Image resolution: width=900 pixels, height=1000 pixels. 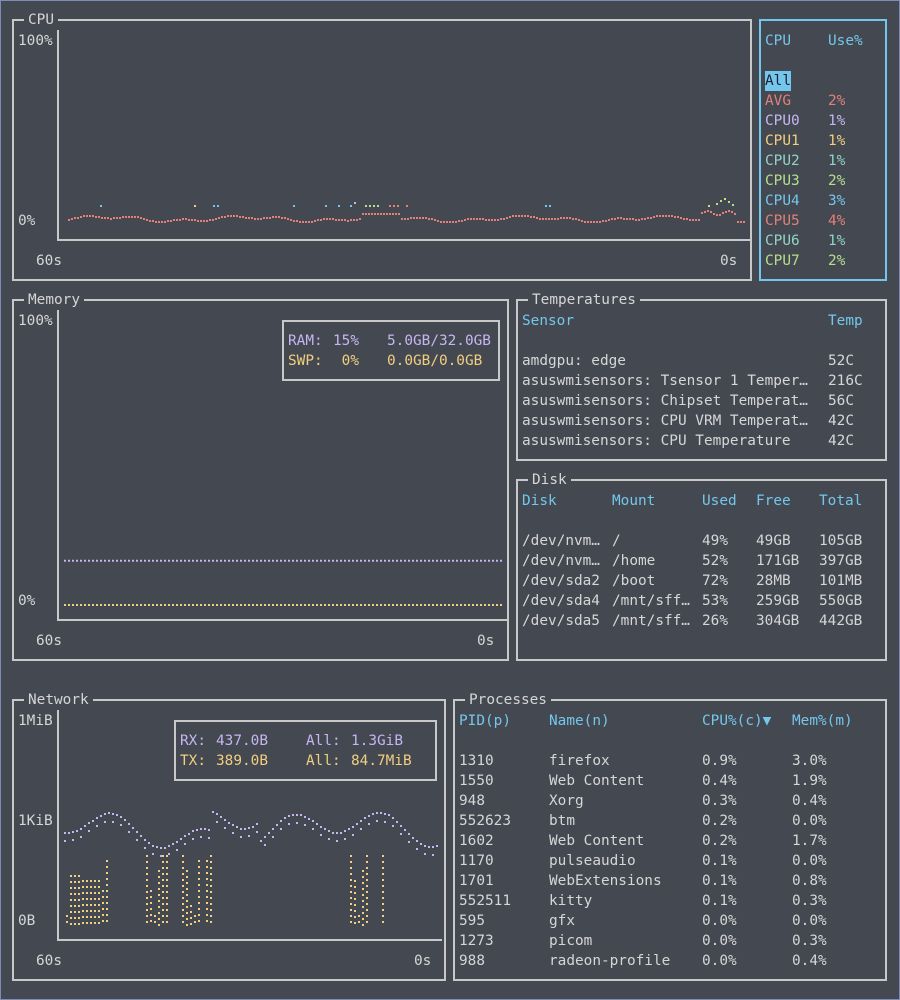 What do you see at coordinates (54, 300) in the screenshot?
I see `memory-panel-title: Memory` at bounding box center [54, 300].